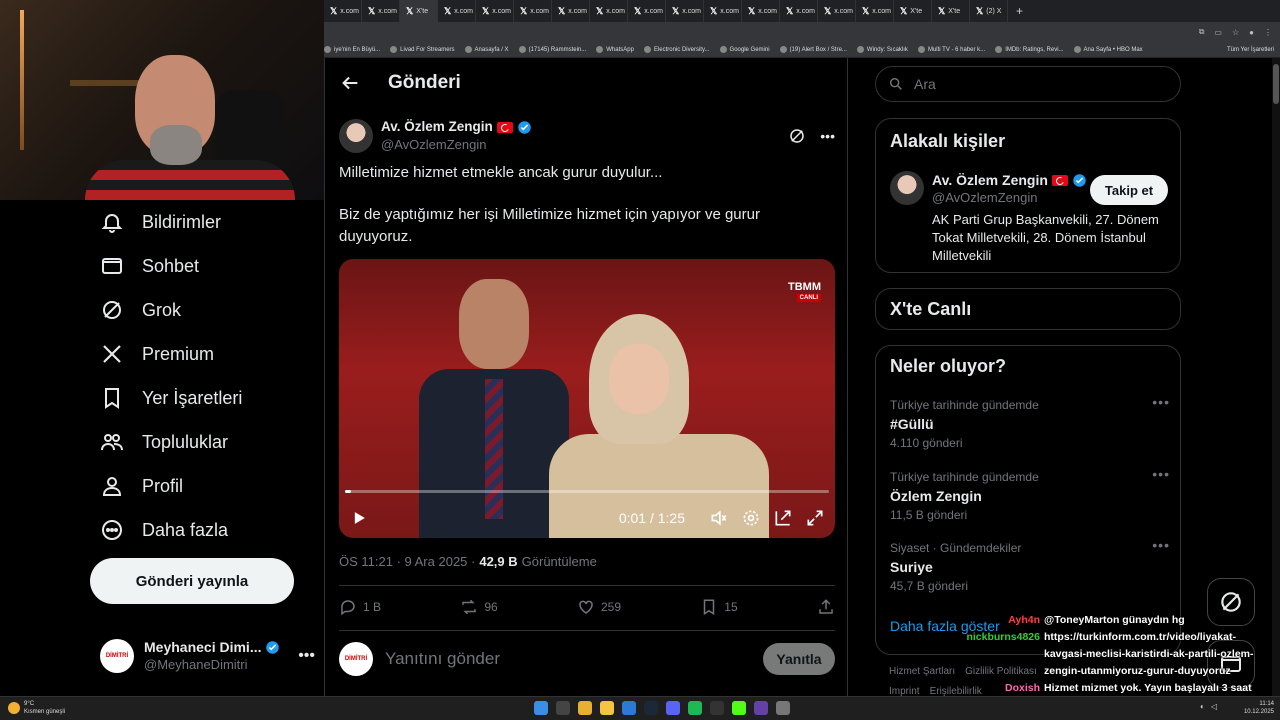 This screenshot has width=1280, height=720. What do you see at coordinates (306, 656) in the screenshot?
I see `account-more-icon: •••` at bounding box center [306, 656].